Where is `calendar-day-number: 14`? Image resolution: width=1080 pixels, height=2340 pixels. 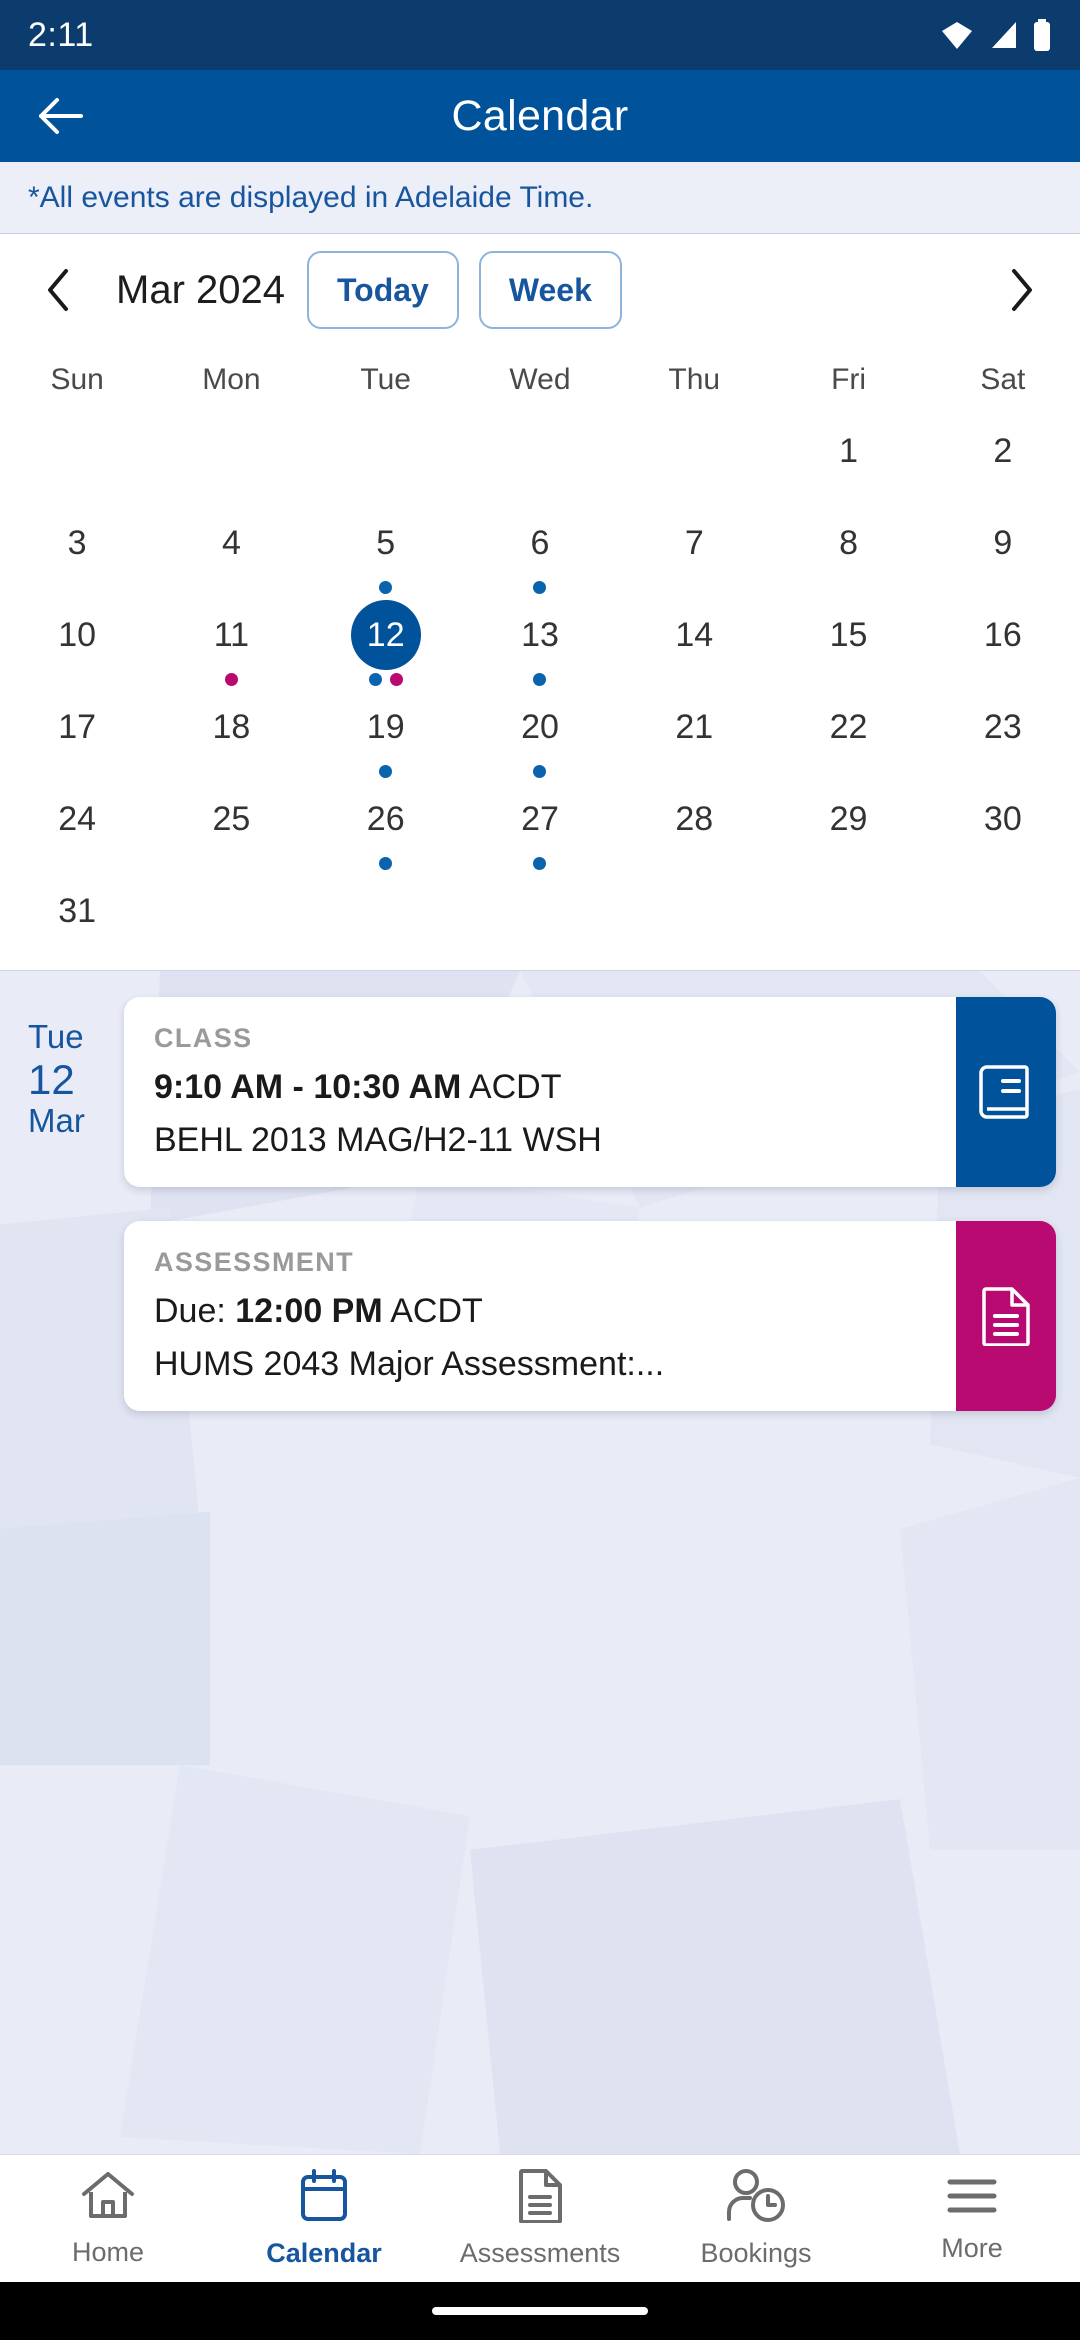
calendar-day-number: 14 is located at coordinates (694, 635).